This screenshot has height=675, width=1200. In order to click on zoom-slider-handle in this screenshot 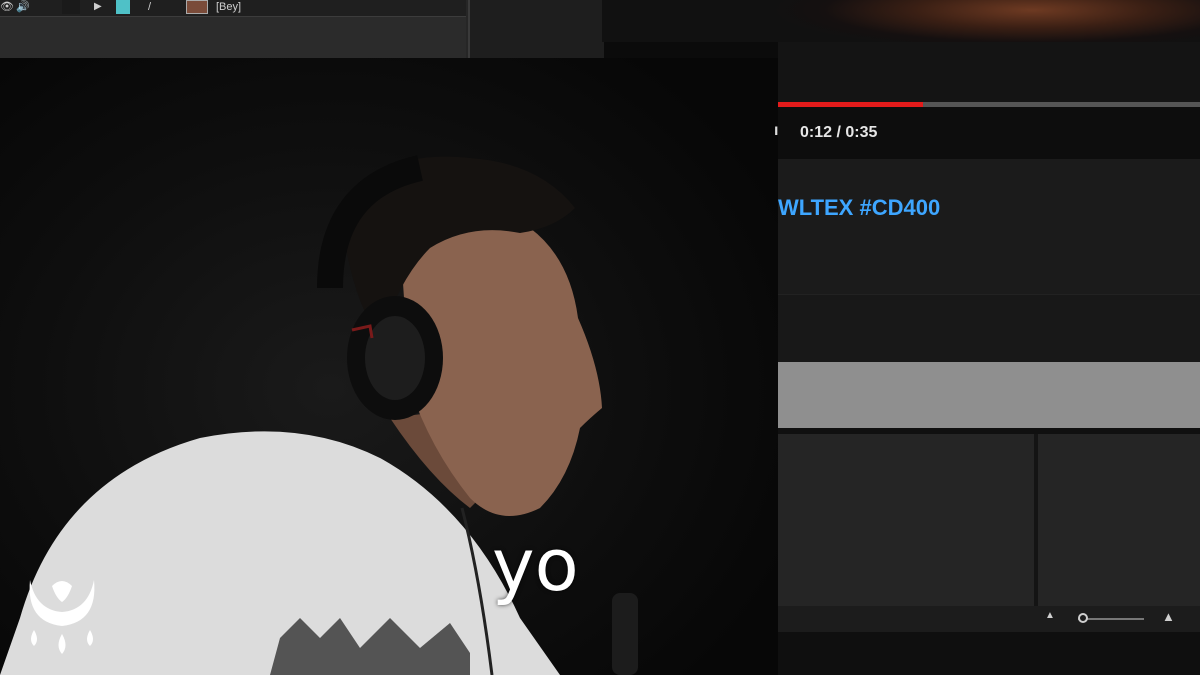, I will do `click(1083, 618)`.